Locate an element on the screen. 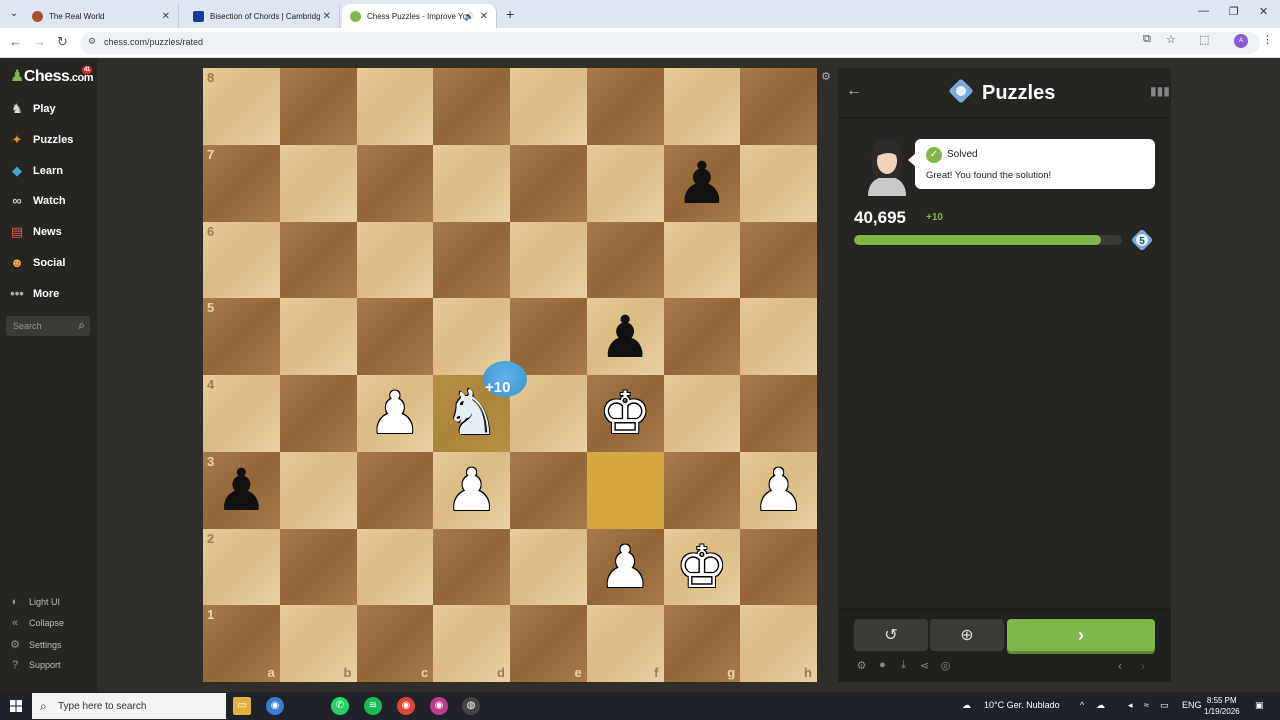  tray-chevron-icon: ^ is located at coordinates (1082, 705).